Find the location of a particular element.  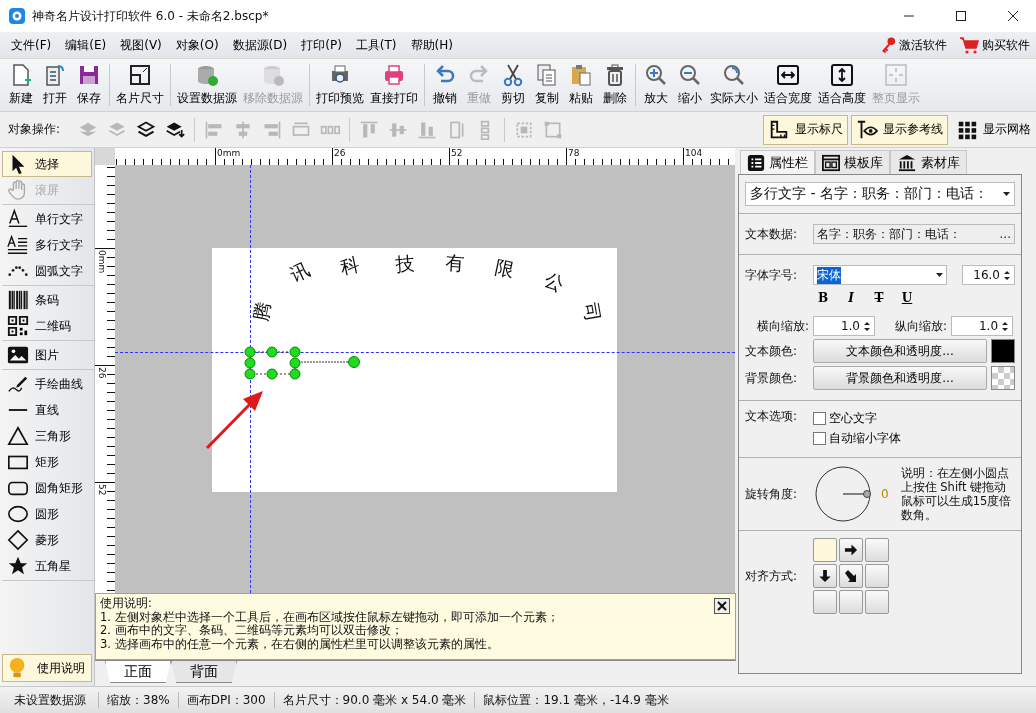

arc-text-character: 技 is located at coordinates (404, 263).